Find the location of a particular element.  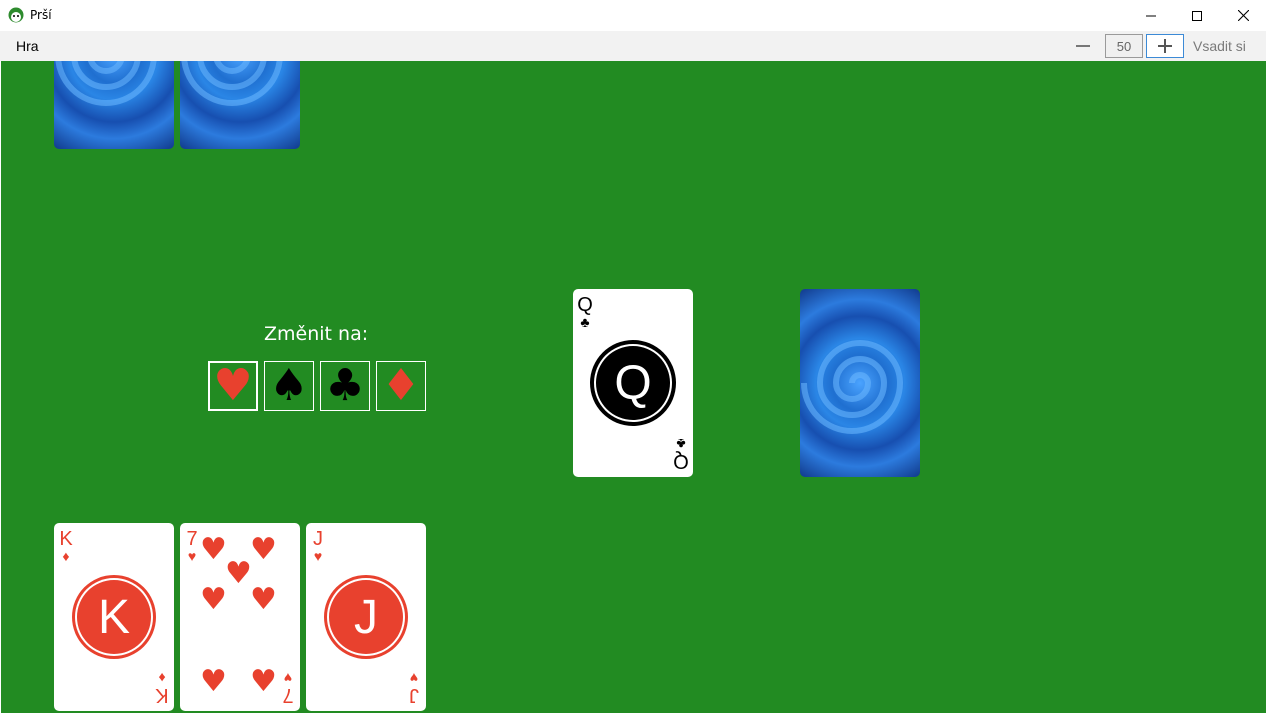

suit-option-clubs: ♣ is located at coordinates (345, 386).